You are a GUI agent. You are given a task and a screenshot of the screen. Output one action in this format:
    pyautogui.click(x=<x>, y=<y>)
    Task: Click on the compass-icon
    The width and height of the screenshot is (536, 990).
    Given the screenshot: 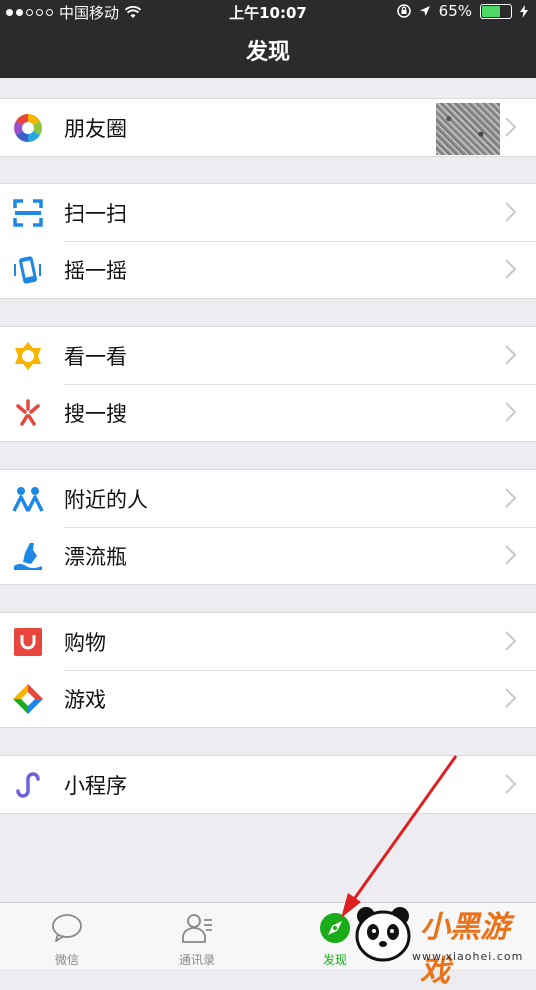 What is the action you would take?
    pyautogui.click(x=335, y=928)
    